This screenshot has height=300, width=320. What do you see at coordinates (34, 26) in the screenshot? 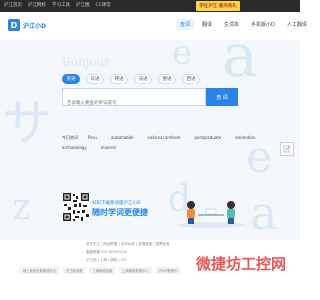
I see `logo-name: 沪江小D` at bounding box center [34, 26].